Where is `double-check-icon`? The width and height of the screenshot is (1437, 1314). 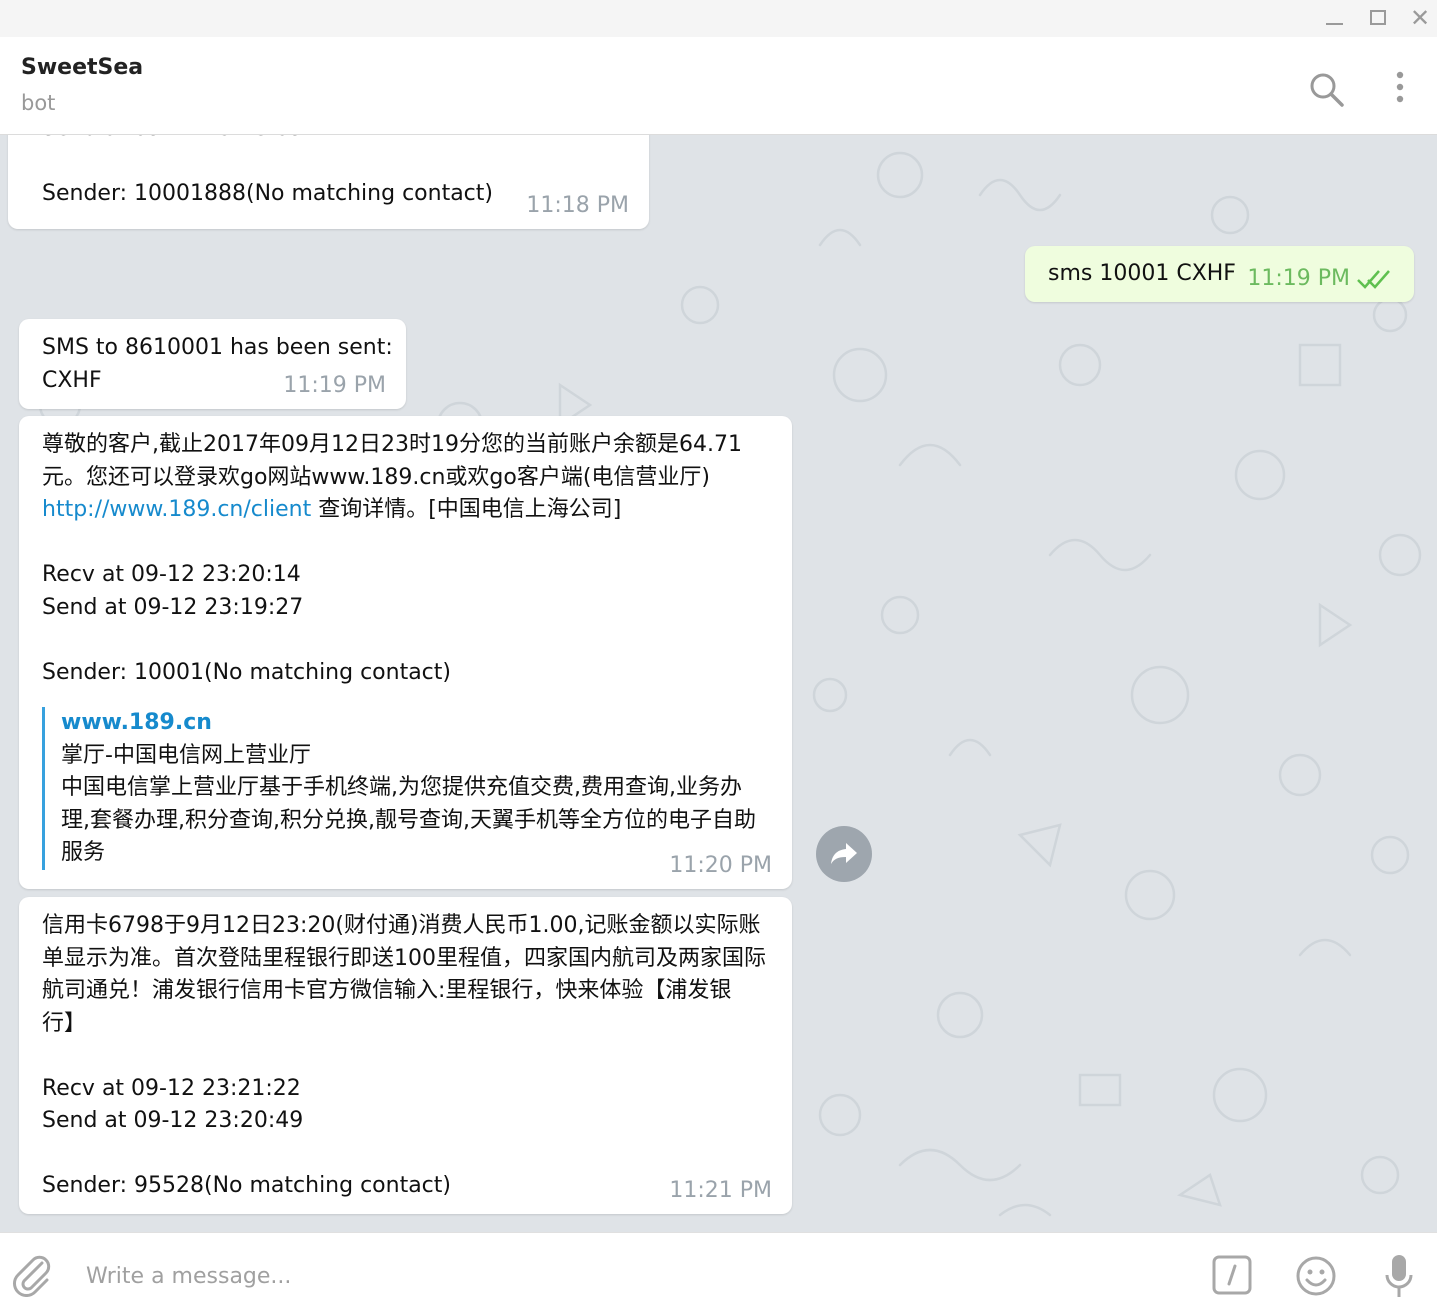 double-check-icon is located at coordinates (1373, 279).